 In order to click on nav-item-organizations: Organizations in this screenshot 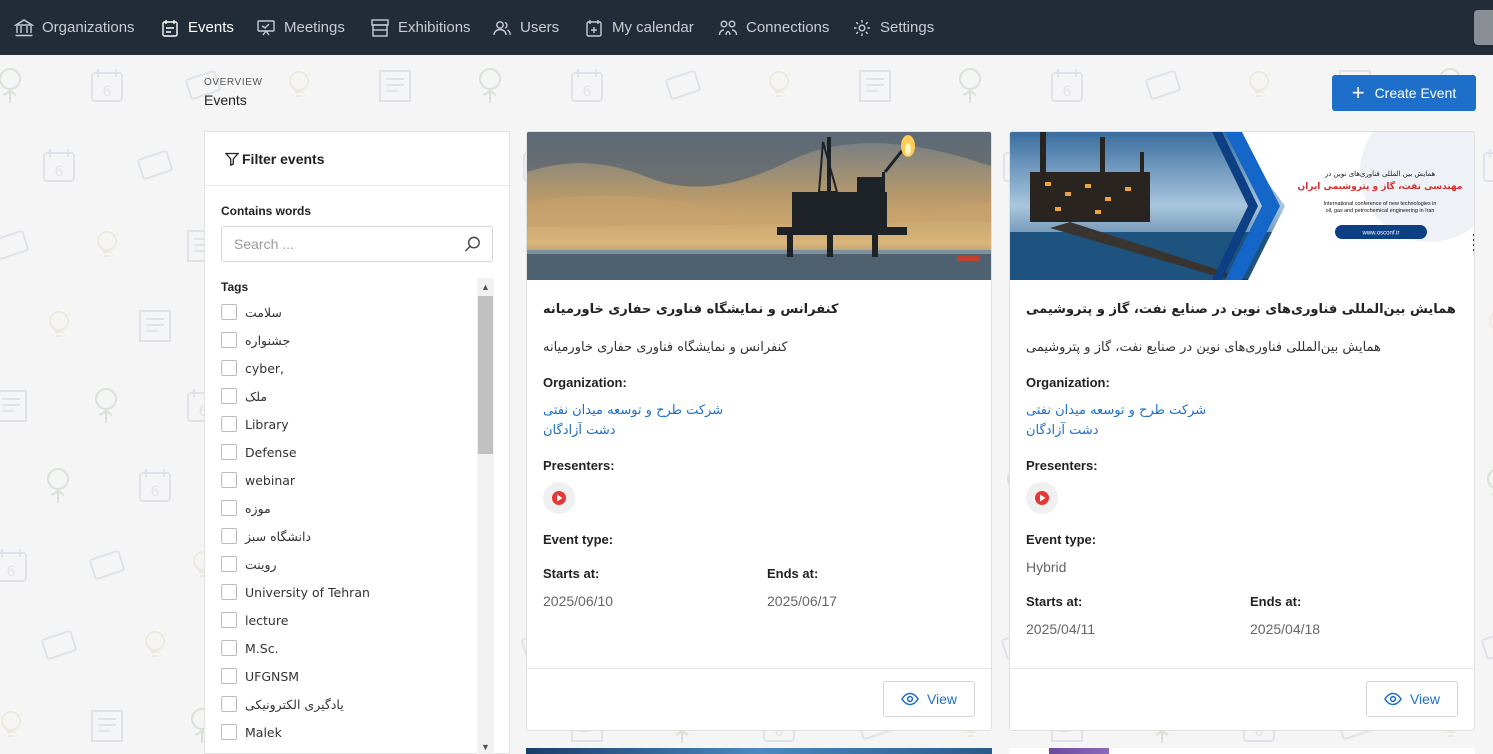, I will do `click(74, 27)`.